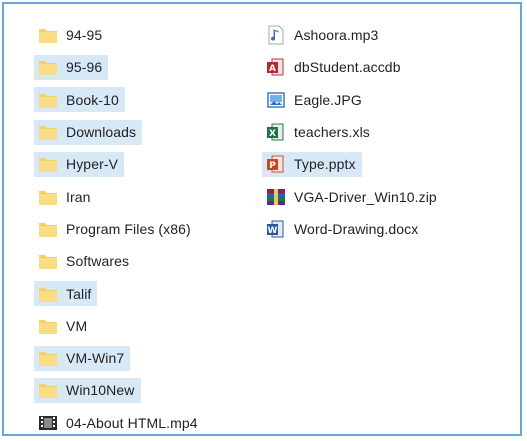 This screenshot has height=441, width=527. I want to click on folder-label: Talif, so click(79, 293).